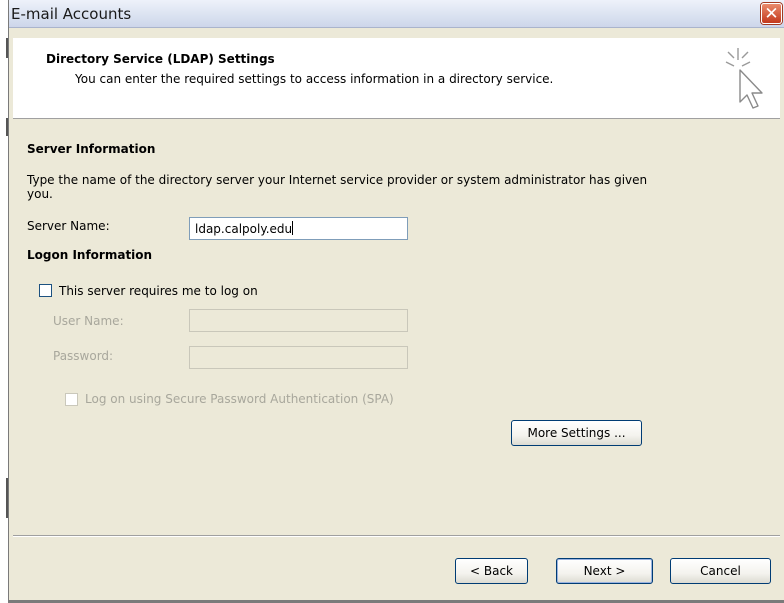 This screenshot has height=603, width=784. What do you see at coordinates (4, 301) in the screenshot?
I see `background-strip` at bounding box center [4, 301].